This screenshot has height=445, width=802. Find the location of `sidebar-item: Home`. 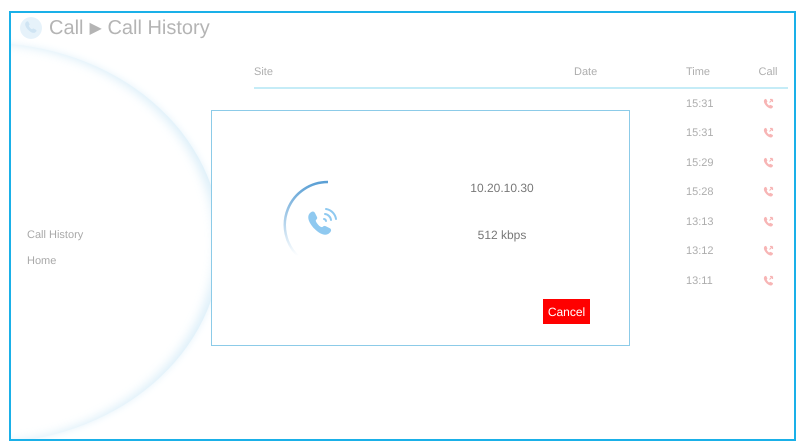

sidebar-item: Home is located at coordinates (118, 268).